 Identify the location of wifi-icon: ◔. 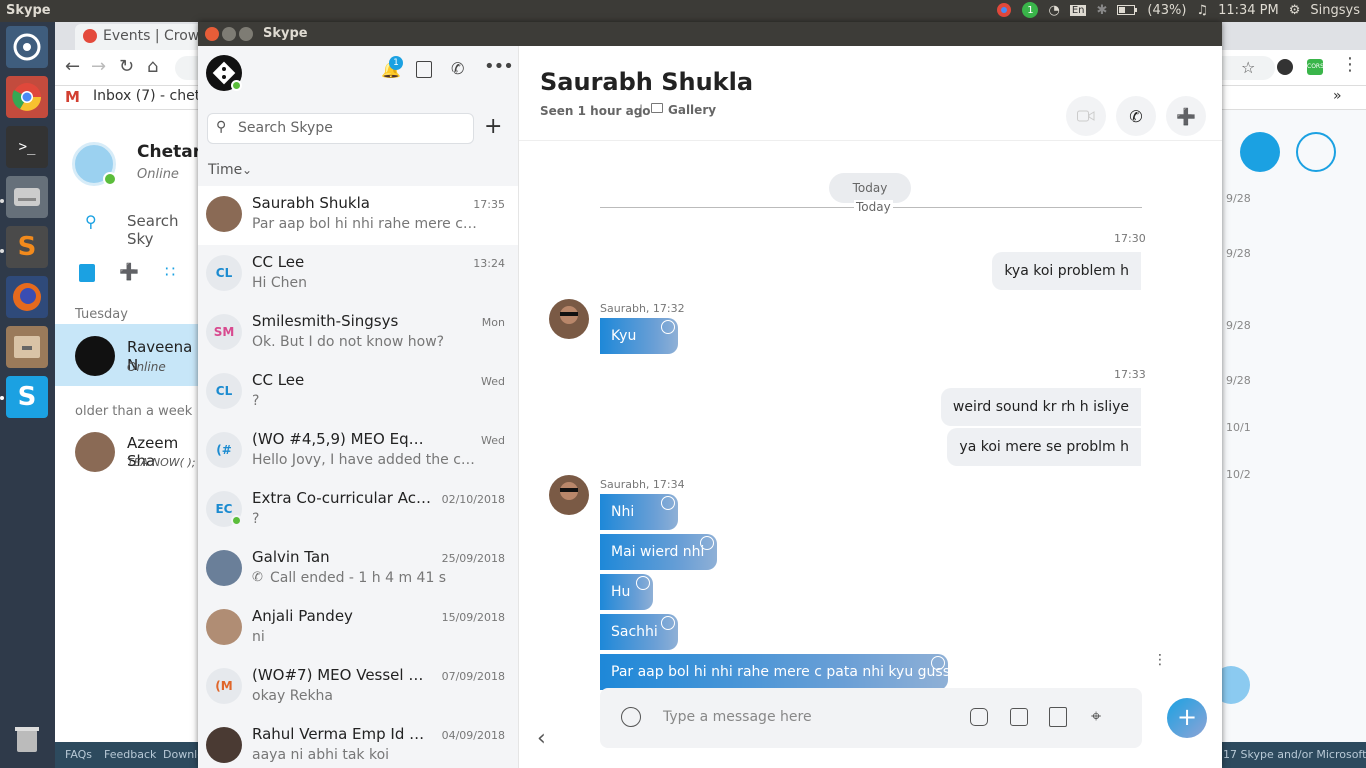
(1053, 10).